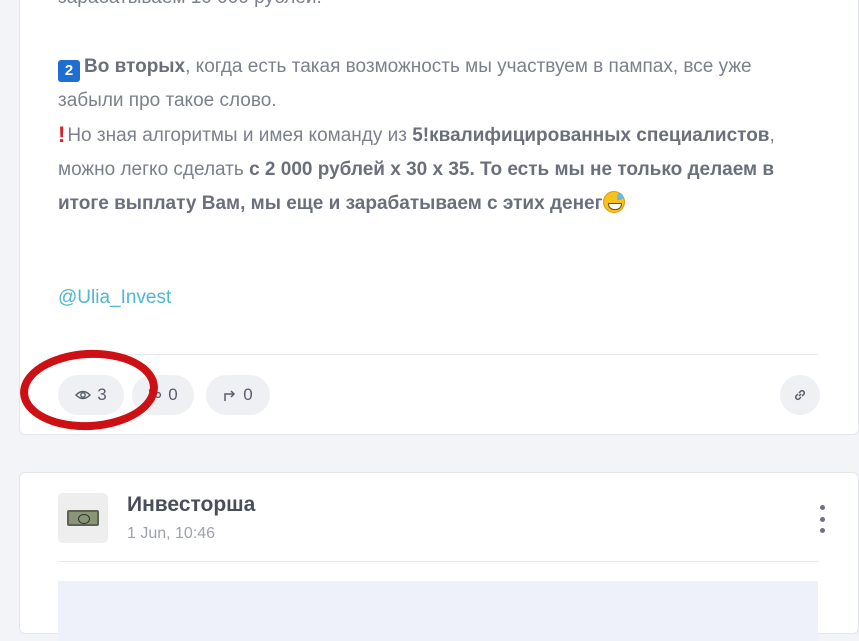  I want to click on author-link: @Ulia_Invest, so click(114, 298).